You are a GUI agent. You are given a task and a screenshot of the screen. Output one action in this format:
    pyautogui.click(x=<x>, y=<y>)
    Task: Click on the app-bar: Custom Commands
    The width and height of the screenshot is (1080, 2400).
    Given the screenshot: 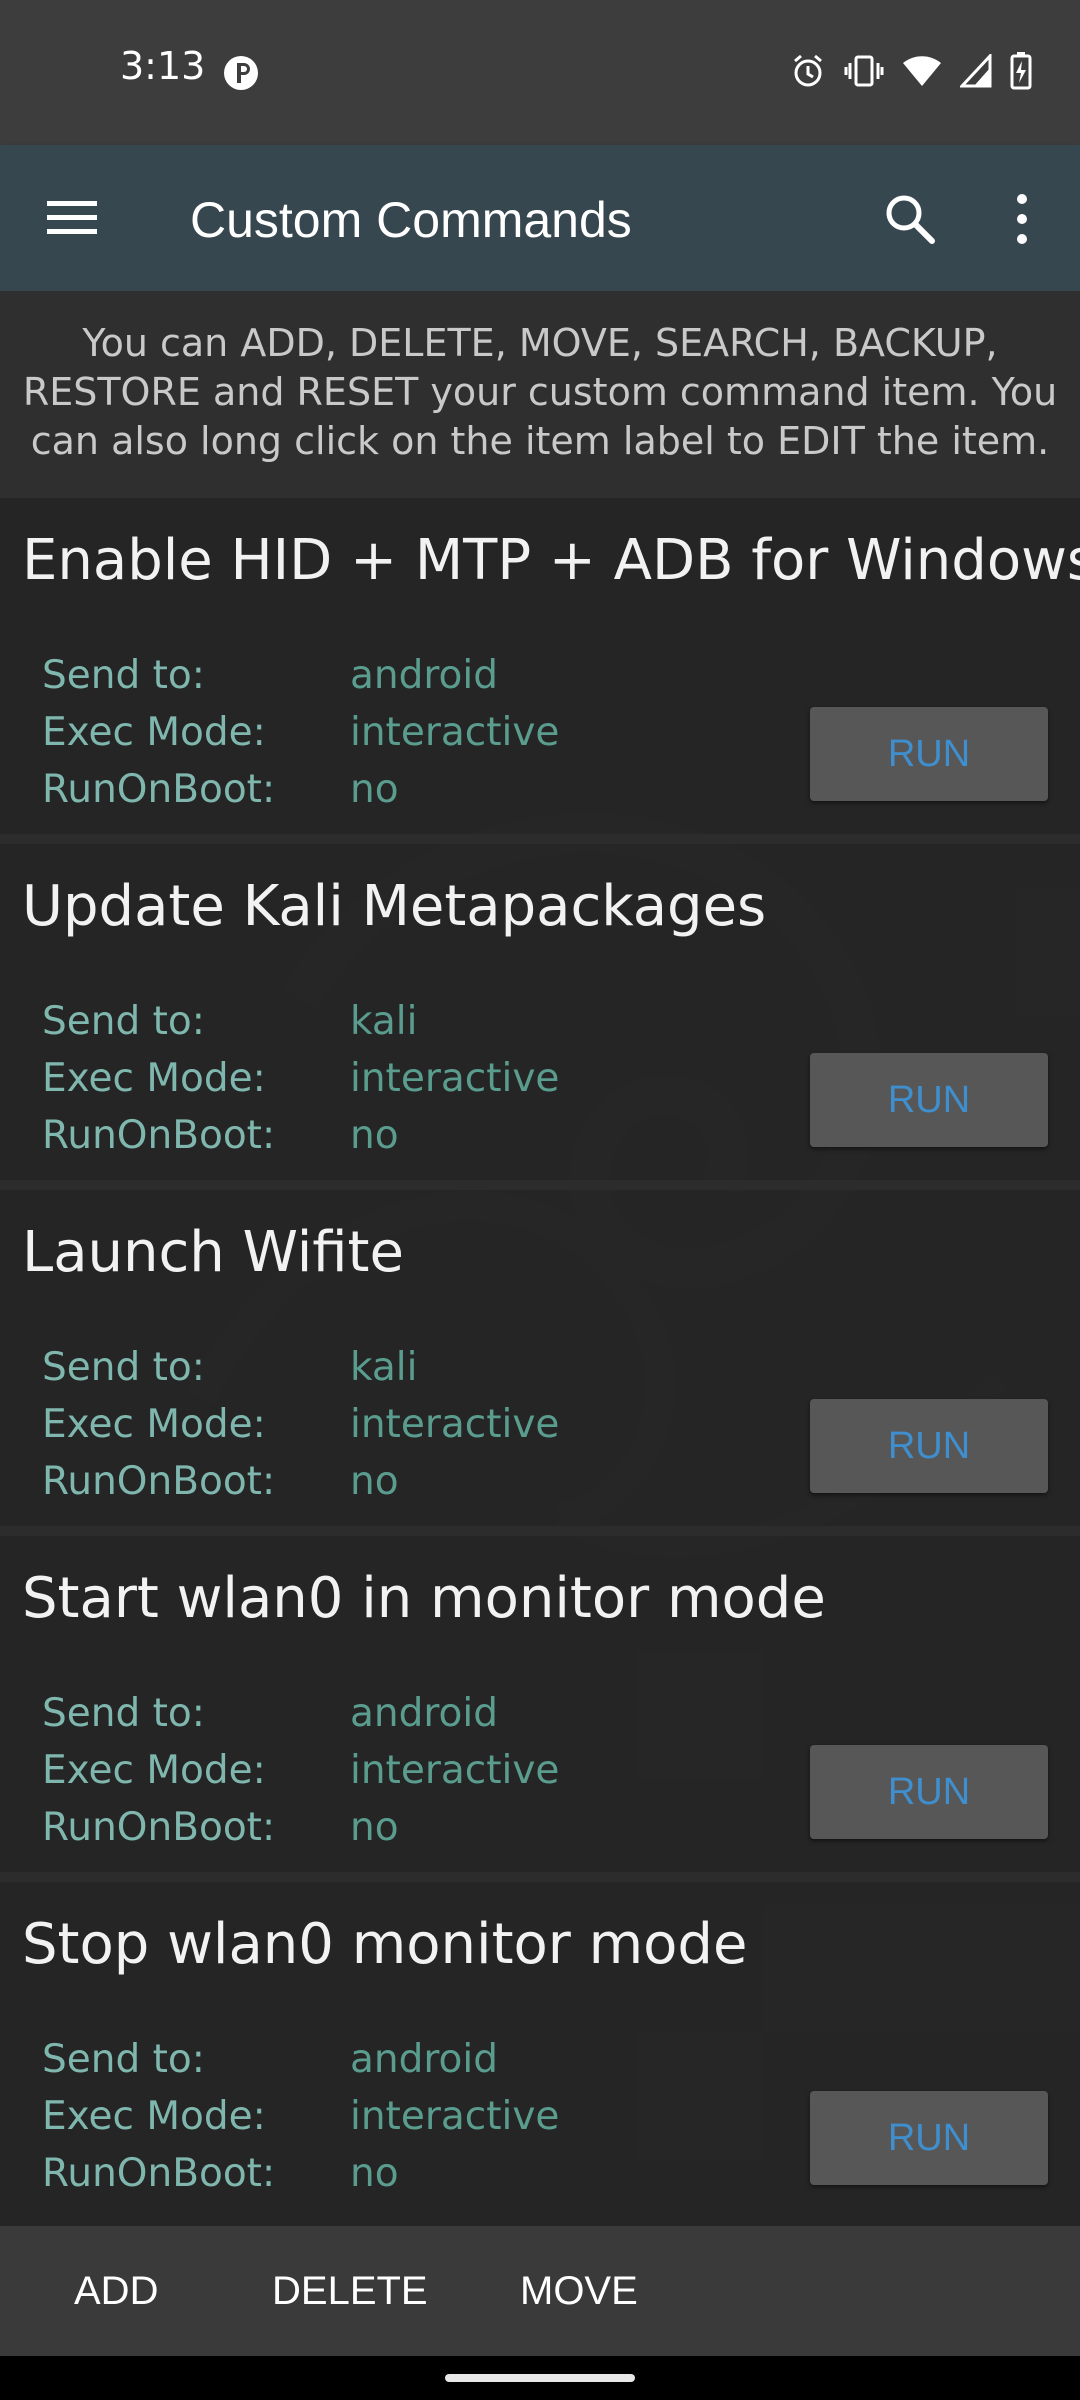 What is the action you would take?
    pyautogui.click(x=540, y=218)
    